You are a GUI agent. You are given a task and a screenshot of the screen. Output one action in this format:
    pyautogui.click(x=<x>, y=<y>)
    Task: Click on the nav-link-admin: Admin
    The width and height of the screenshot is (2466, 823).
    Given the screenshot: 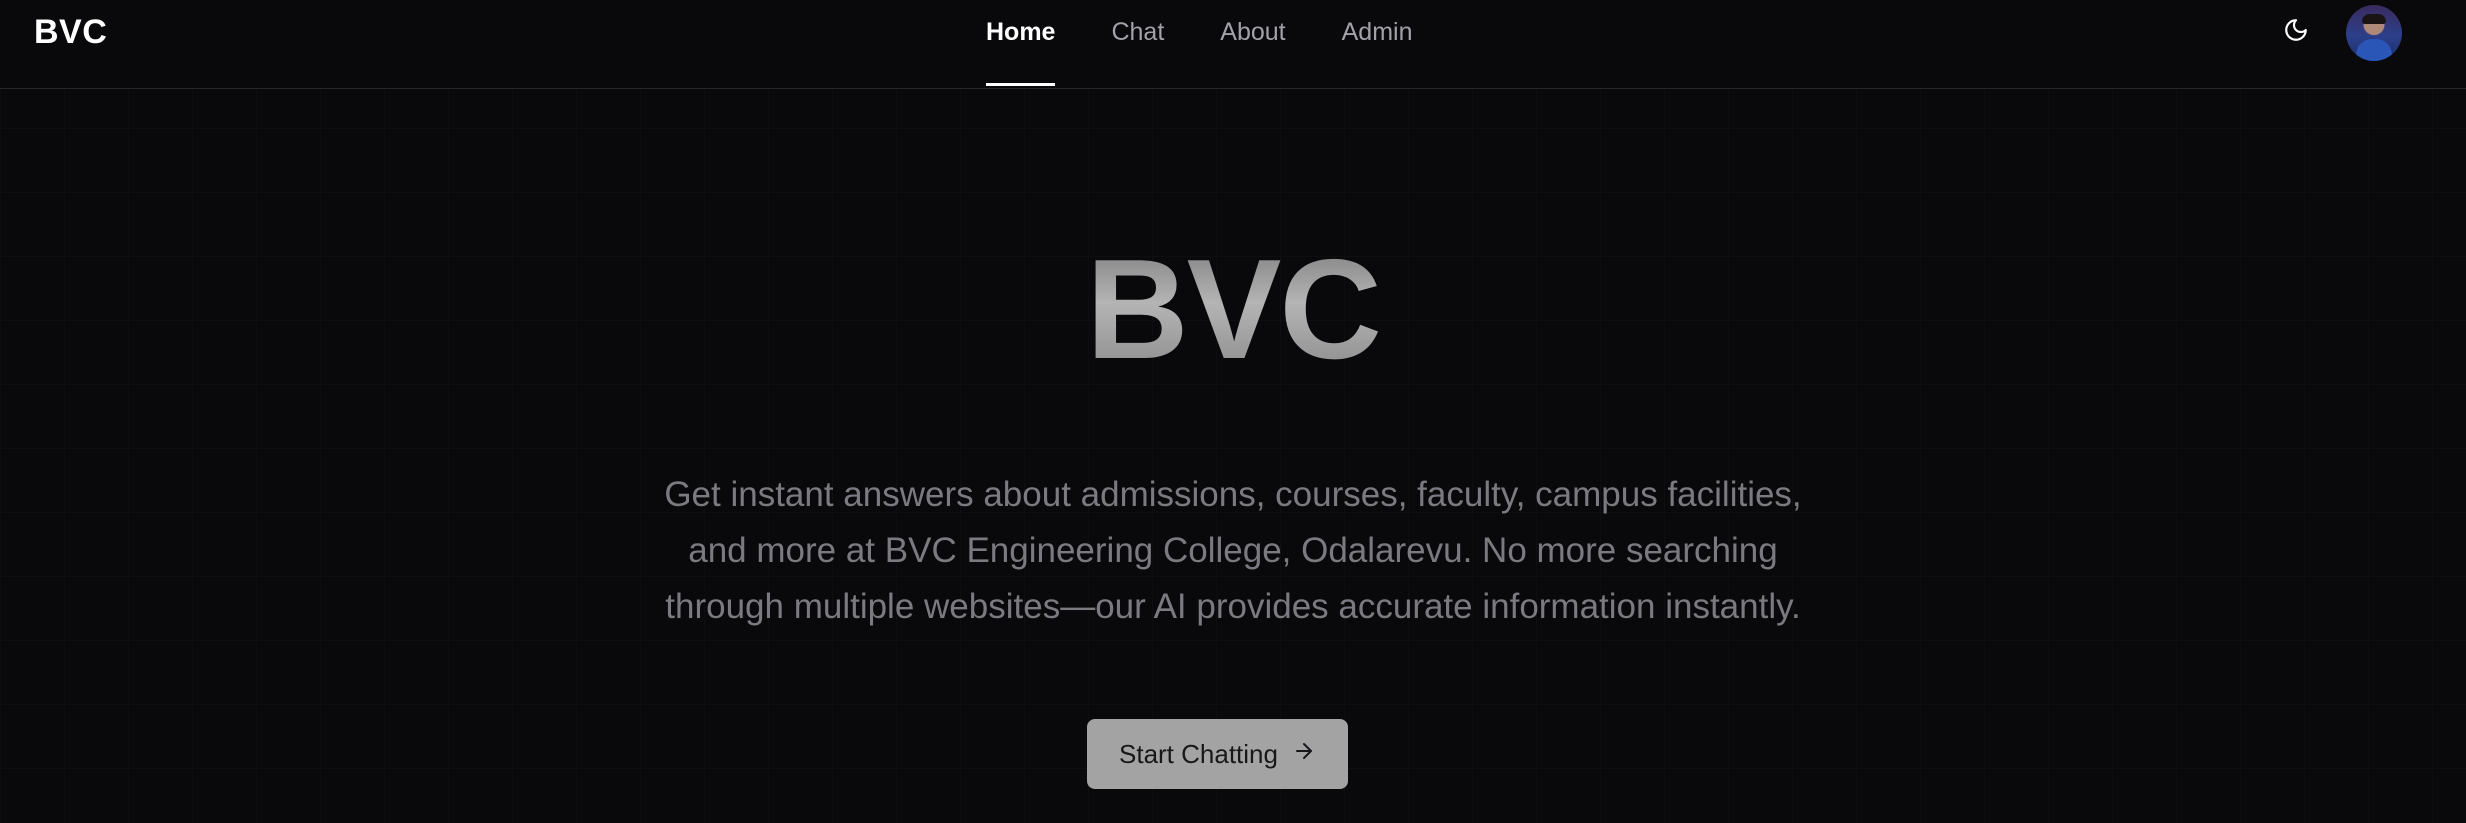 What is the action you would take?
    pyautogui.click(x=1377, y=44)
    